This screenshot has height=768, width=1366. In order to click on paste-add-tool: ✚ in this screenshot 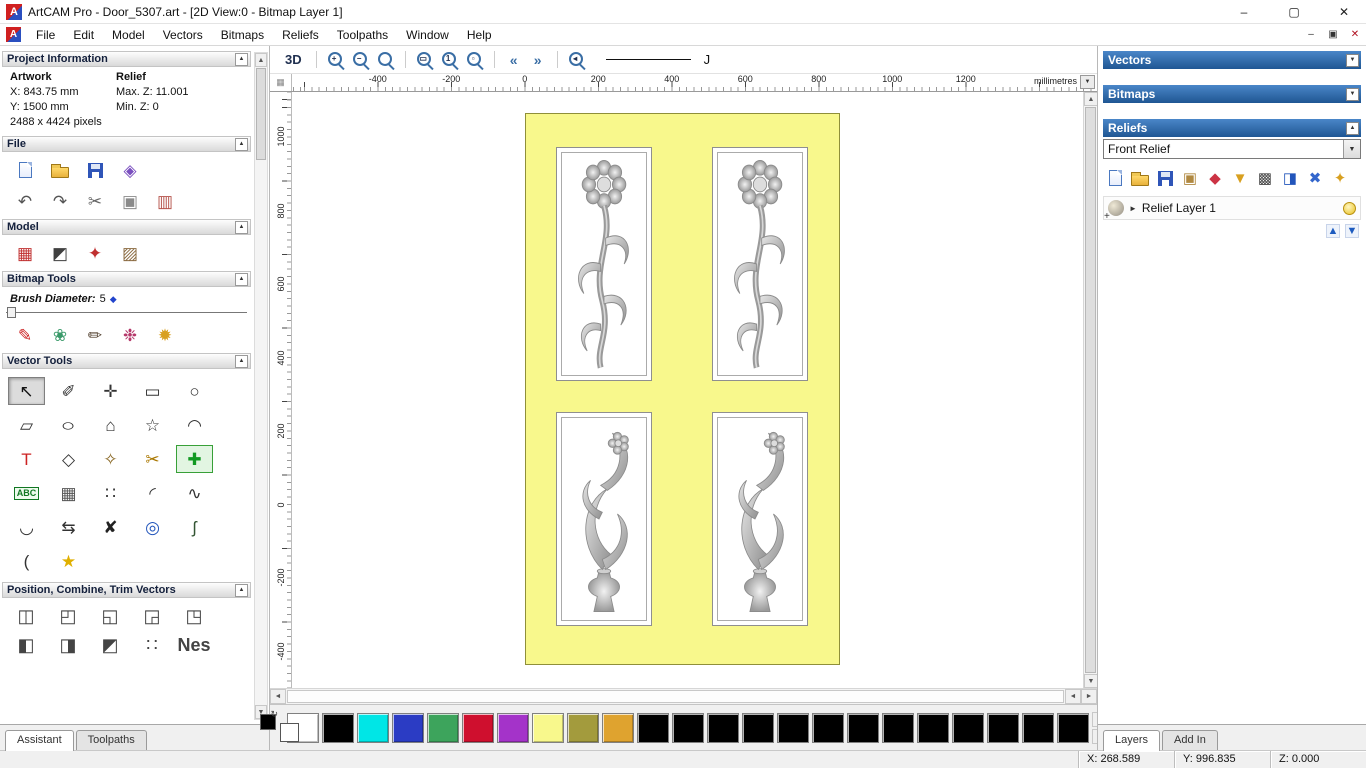, I will do `click(194, 459)`.